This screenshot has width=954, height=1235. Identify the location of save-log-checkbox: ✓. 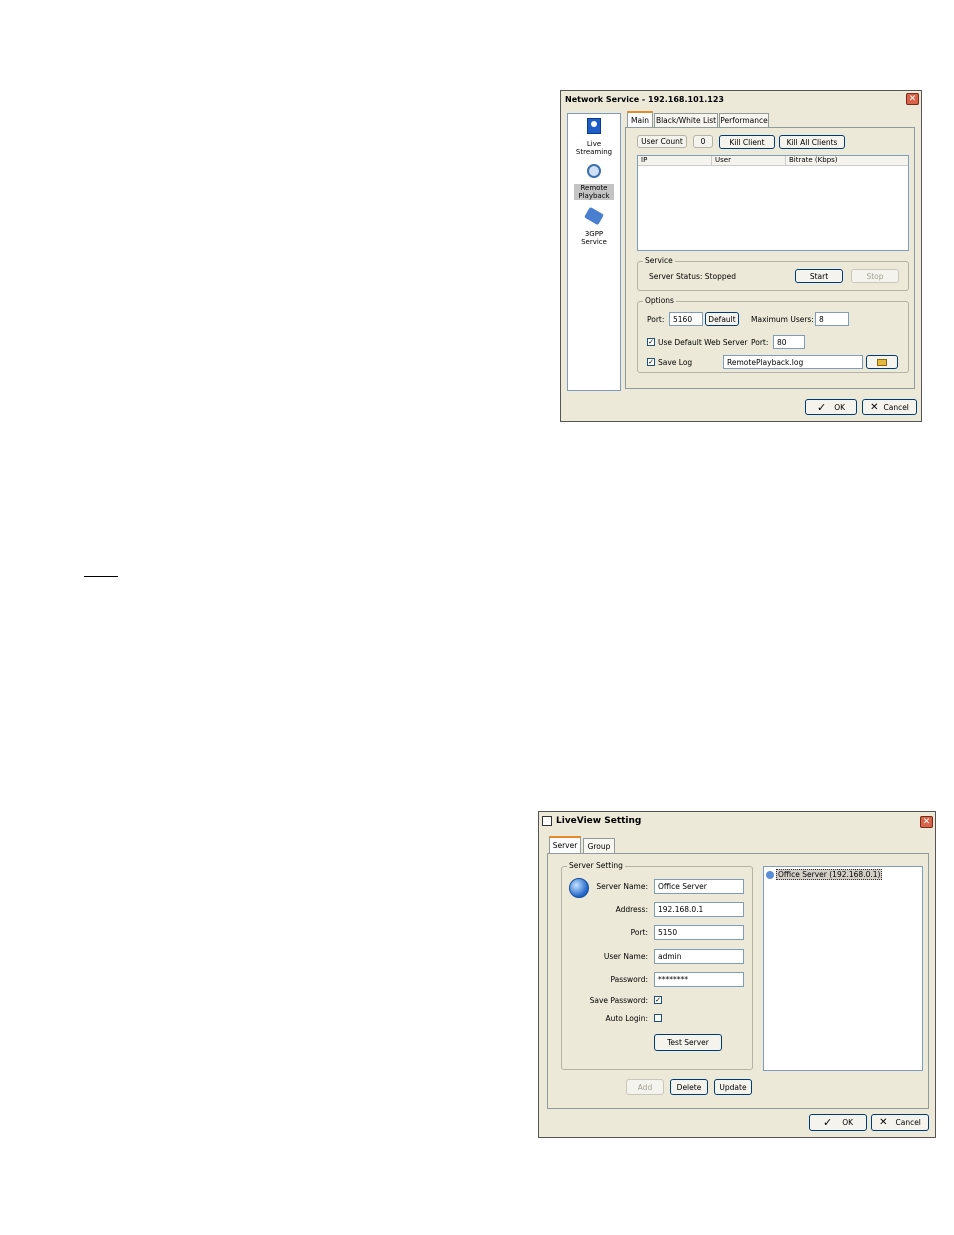
(651, 362).